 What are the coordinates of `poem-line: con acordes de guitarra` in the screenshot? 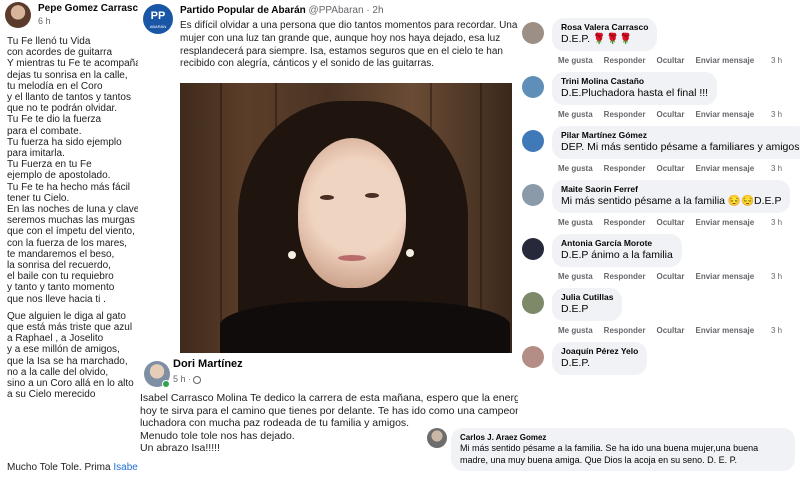 It's located at (60, 53).